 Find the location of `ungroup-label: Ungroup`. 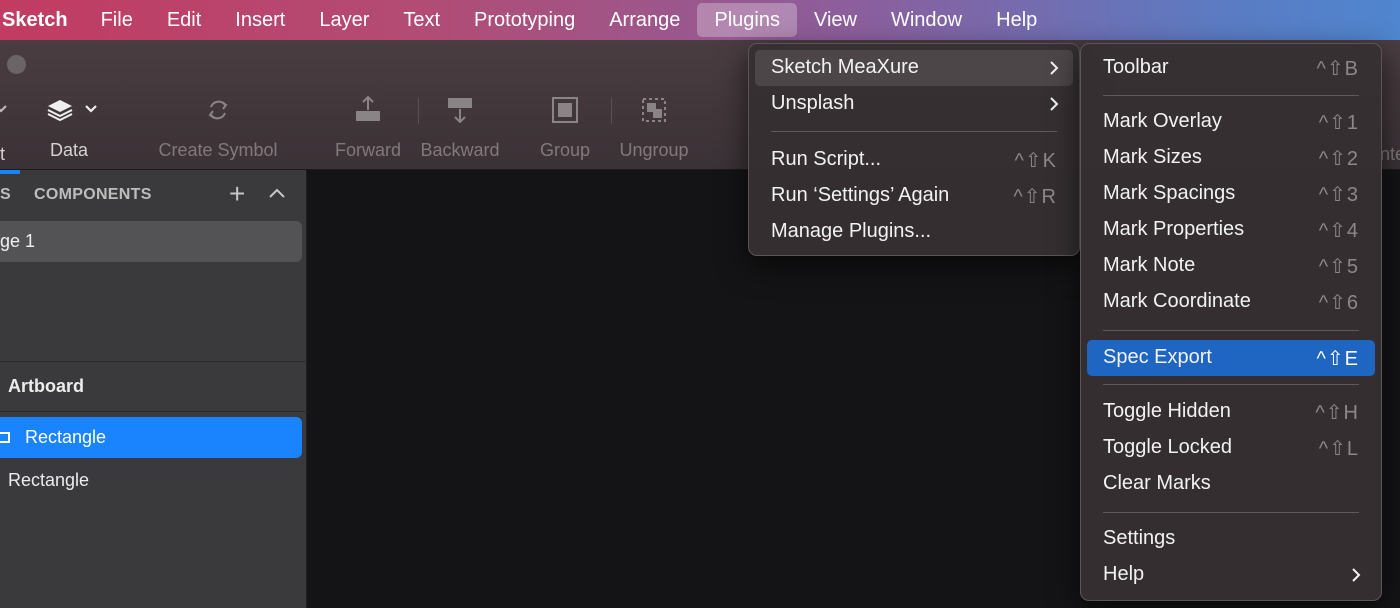

ungroup-label: Ungroup is located at coordinates (654, 150).